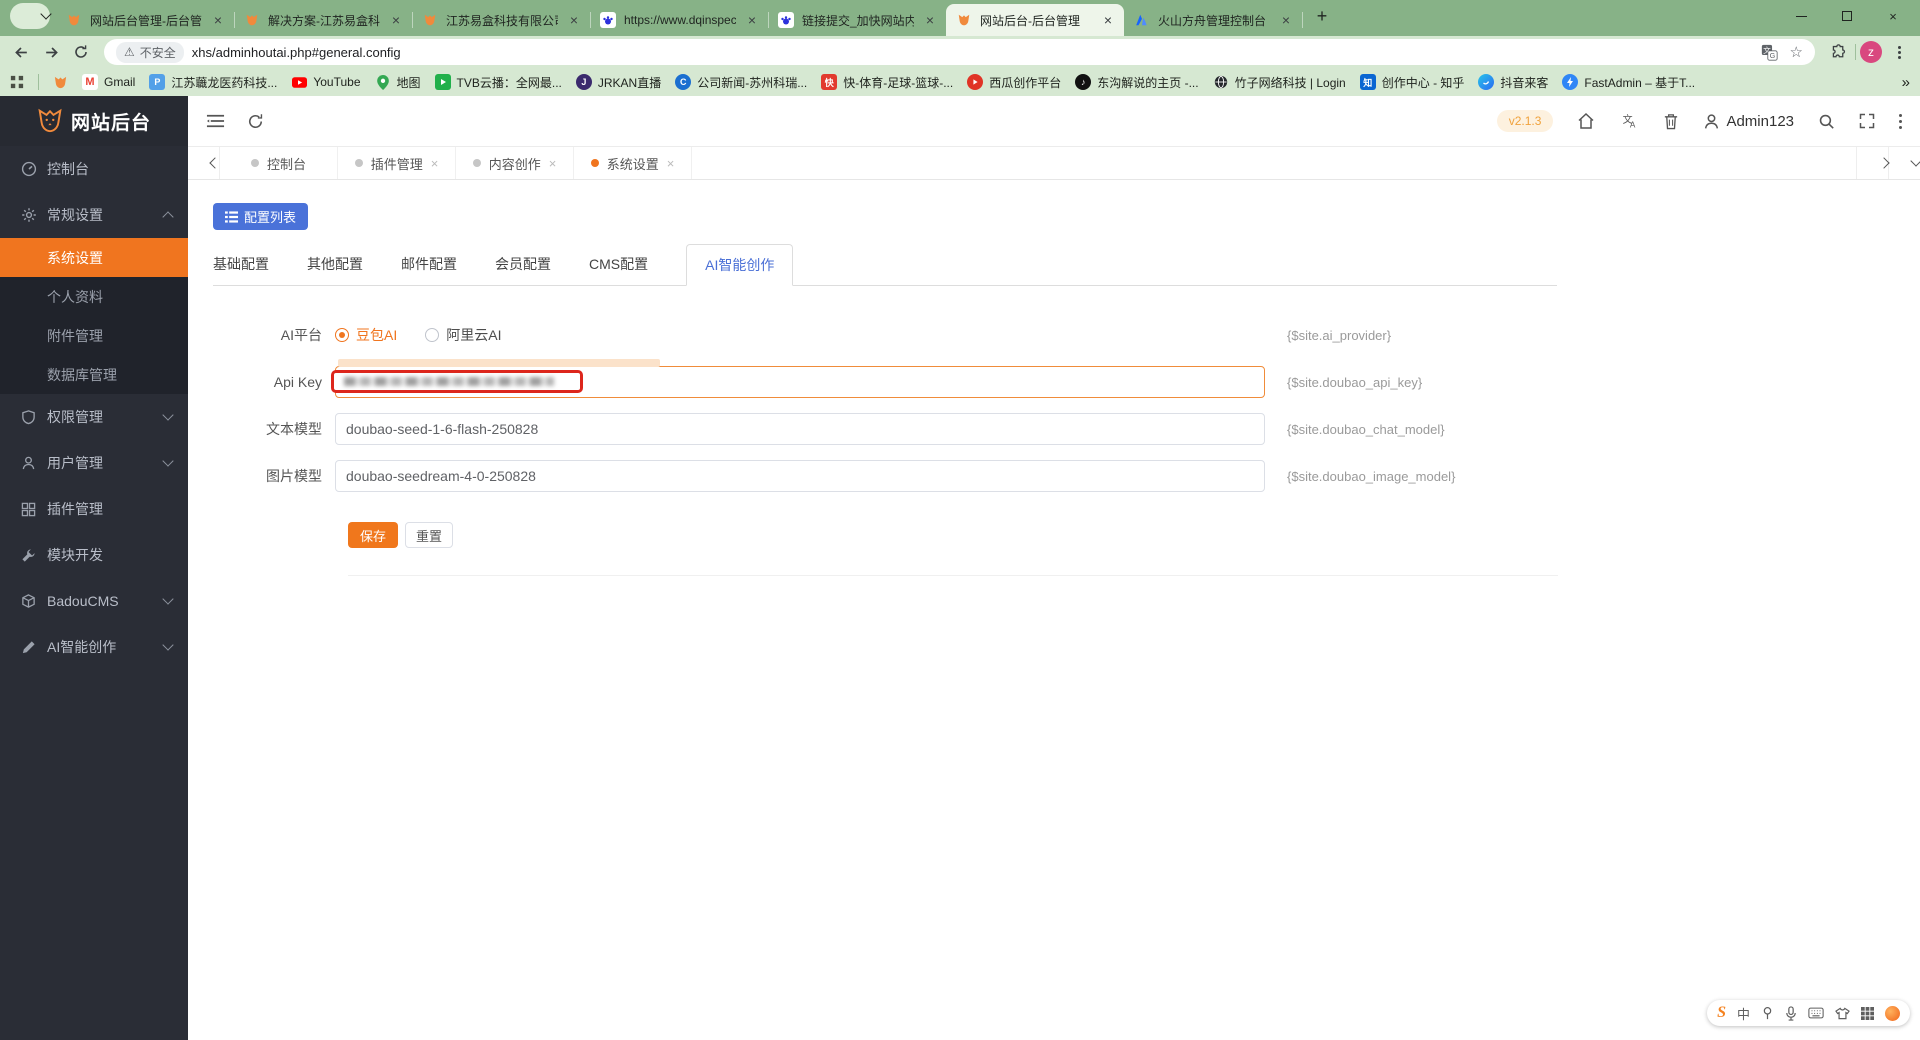 This screenshot has height=1040, width=1920. What do you see at coordinates (397, 163) in the screenshot?
I see `tab-plugins: 插件管理 ×` at bounding box center [397, 163].